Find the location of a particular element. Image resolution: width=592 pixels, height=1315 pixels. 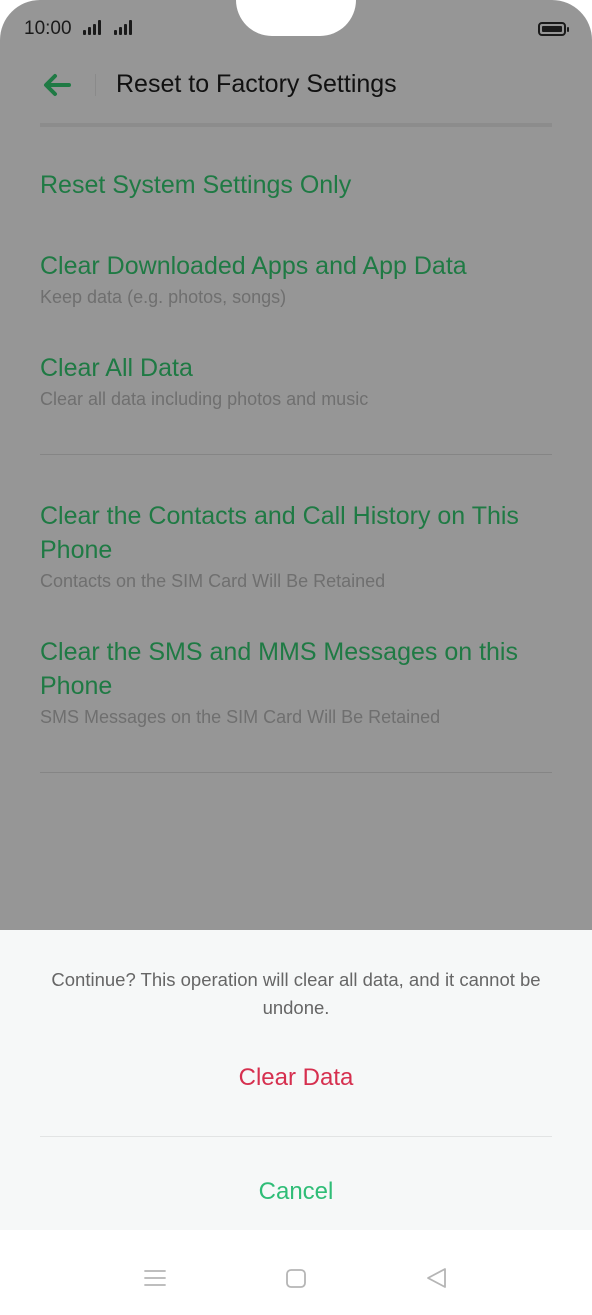

status-time: 10:00 is located at coordinates (48, 28).